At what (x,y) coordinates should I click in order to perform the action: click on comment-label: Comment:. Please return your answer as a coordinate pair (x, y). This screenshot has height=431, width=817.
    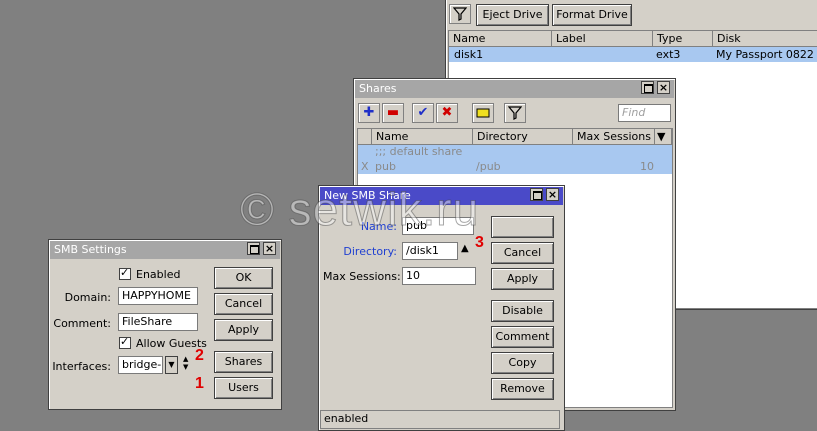
    Looking at the image, I should click on (82, 323).